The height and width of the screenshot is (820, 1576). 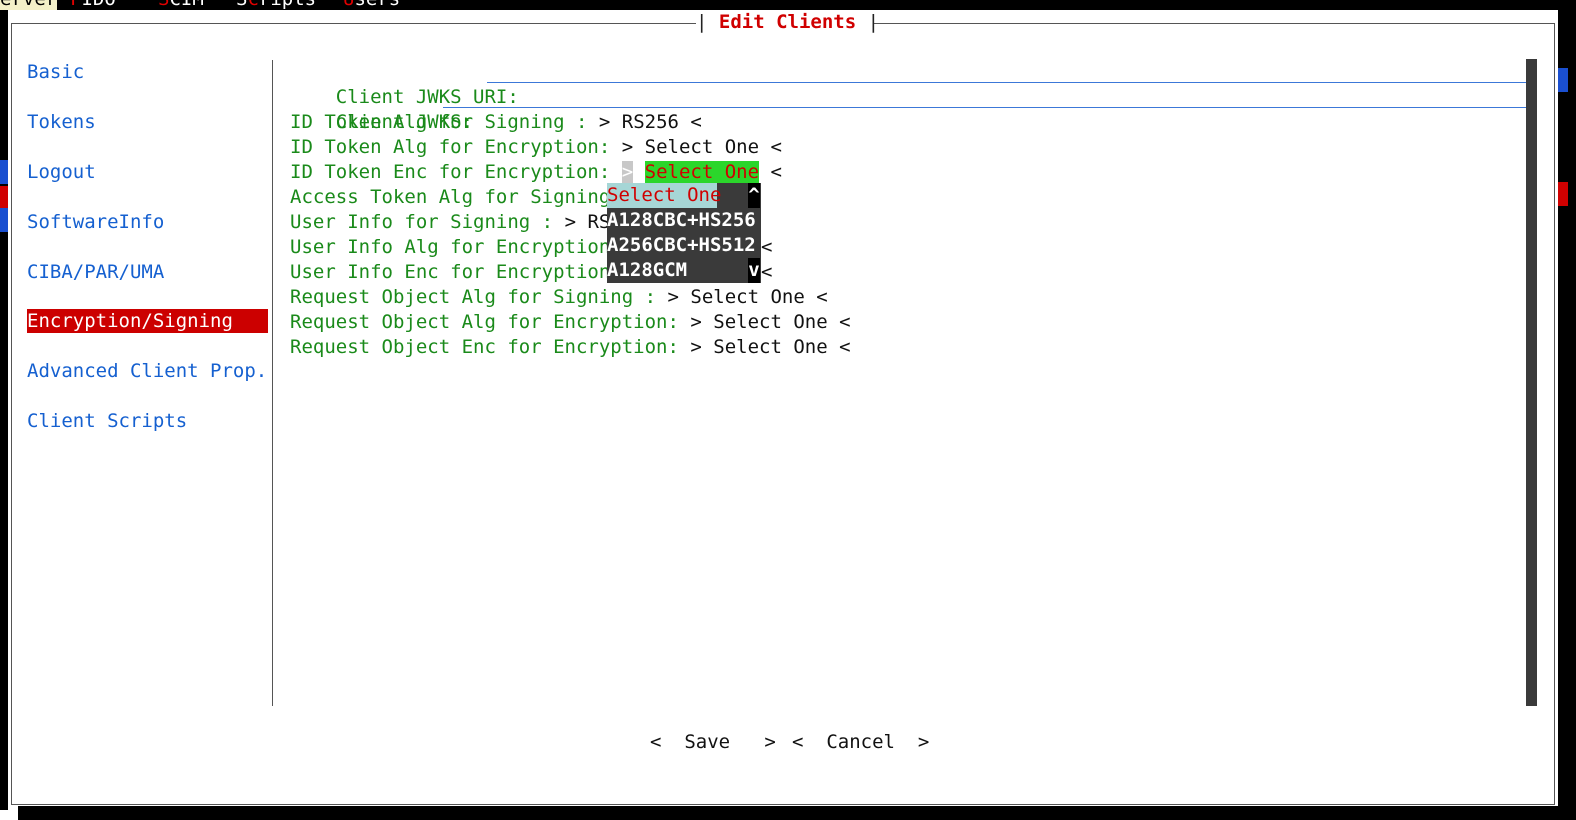 What do you see at coordinates (29, 5) in the screenshot?
I see `background-tab-server: erver` at bounding box center [29, 5].